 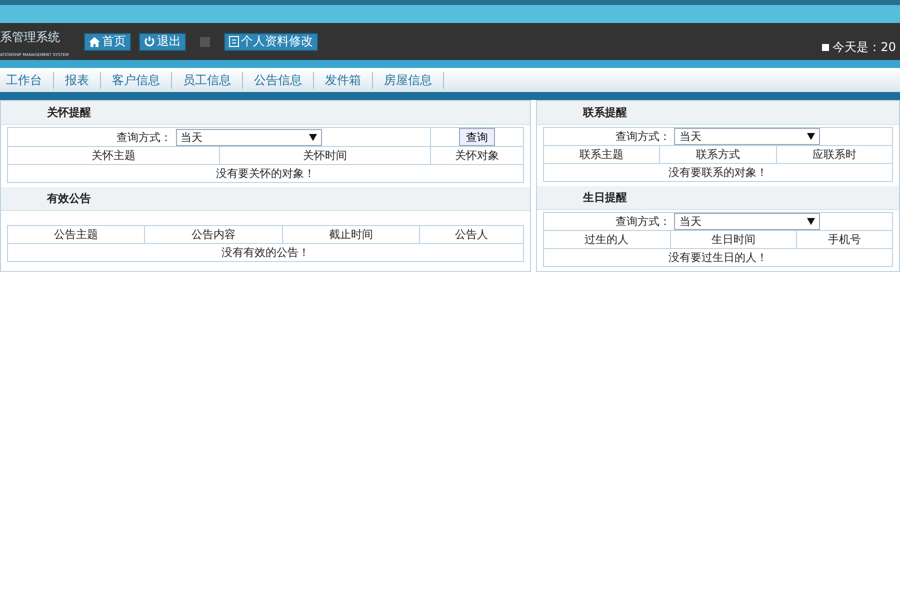 I want to click on column-header: 公告人, so click(x=472, y=235).